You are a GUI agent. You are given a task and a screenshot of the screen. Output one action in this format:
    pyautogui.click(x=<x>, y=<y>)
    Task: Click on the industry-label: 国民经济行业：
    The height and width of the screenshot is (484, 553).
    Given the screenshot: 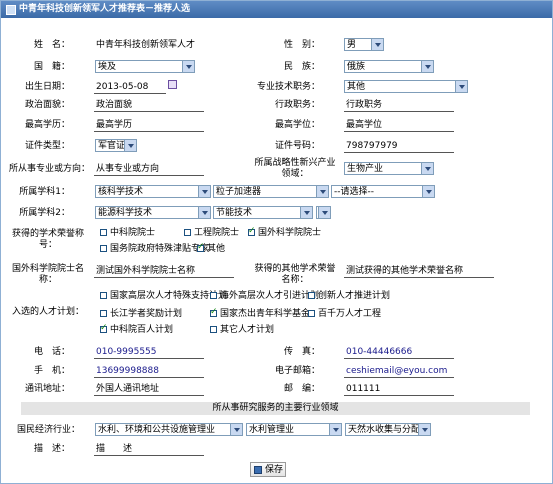 What is the action you would take?
    pyautogui.click(x=48, y=430)
    